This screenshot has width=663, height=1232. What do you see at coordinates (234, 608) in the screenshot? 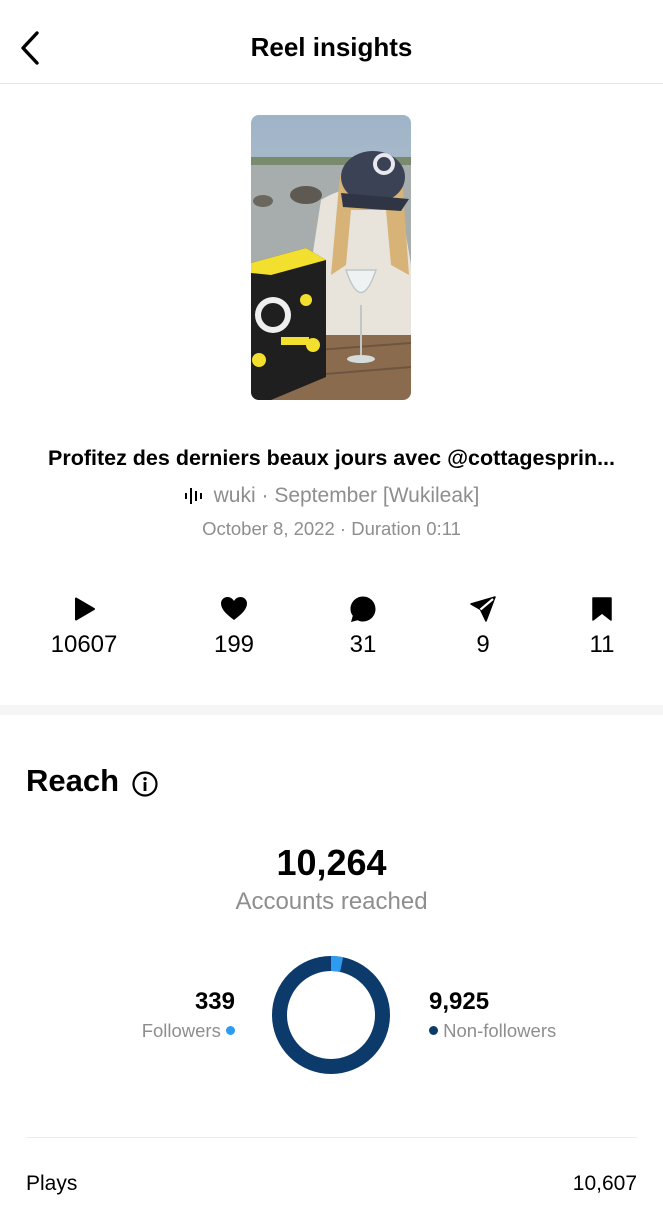
I see `heart-icon` at bounding box center [234, 608].